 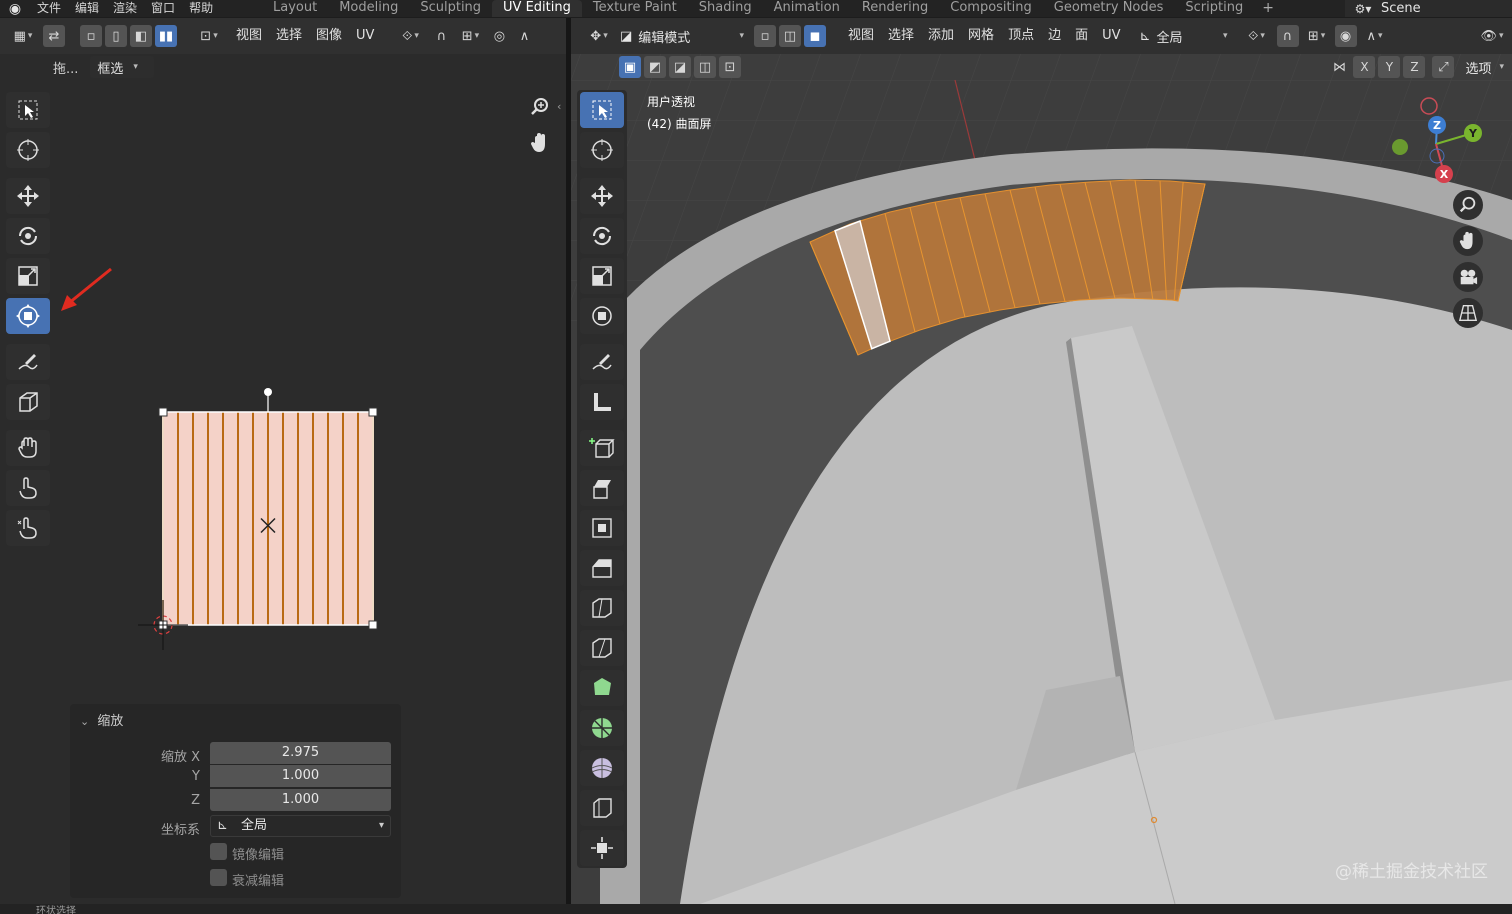 What do you see at coordinates (602, 236) in the screenshot?
I see `rotate-tool` at bounding box center [602, 236].